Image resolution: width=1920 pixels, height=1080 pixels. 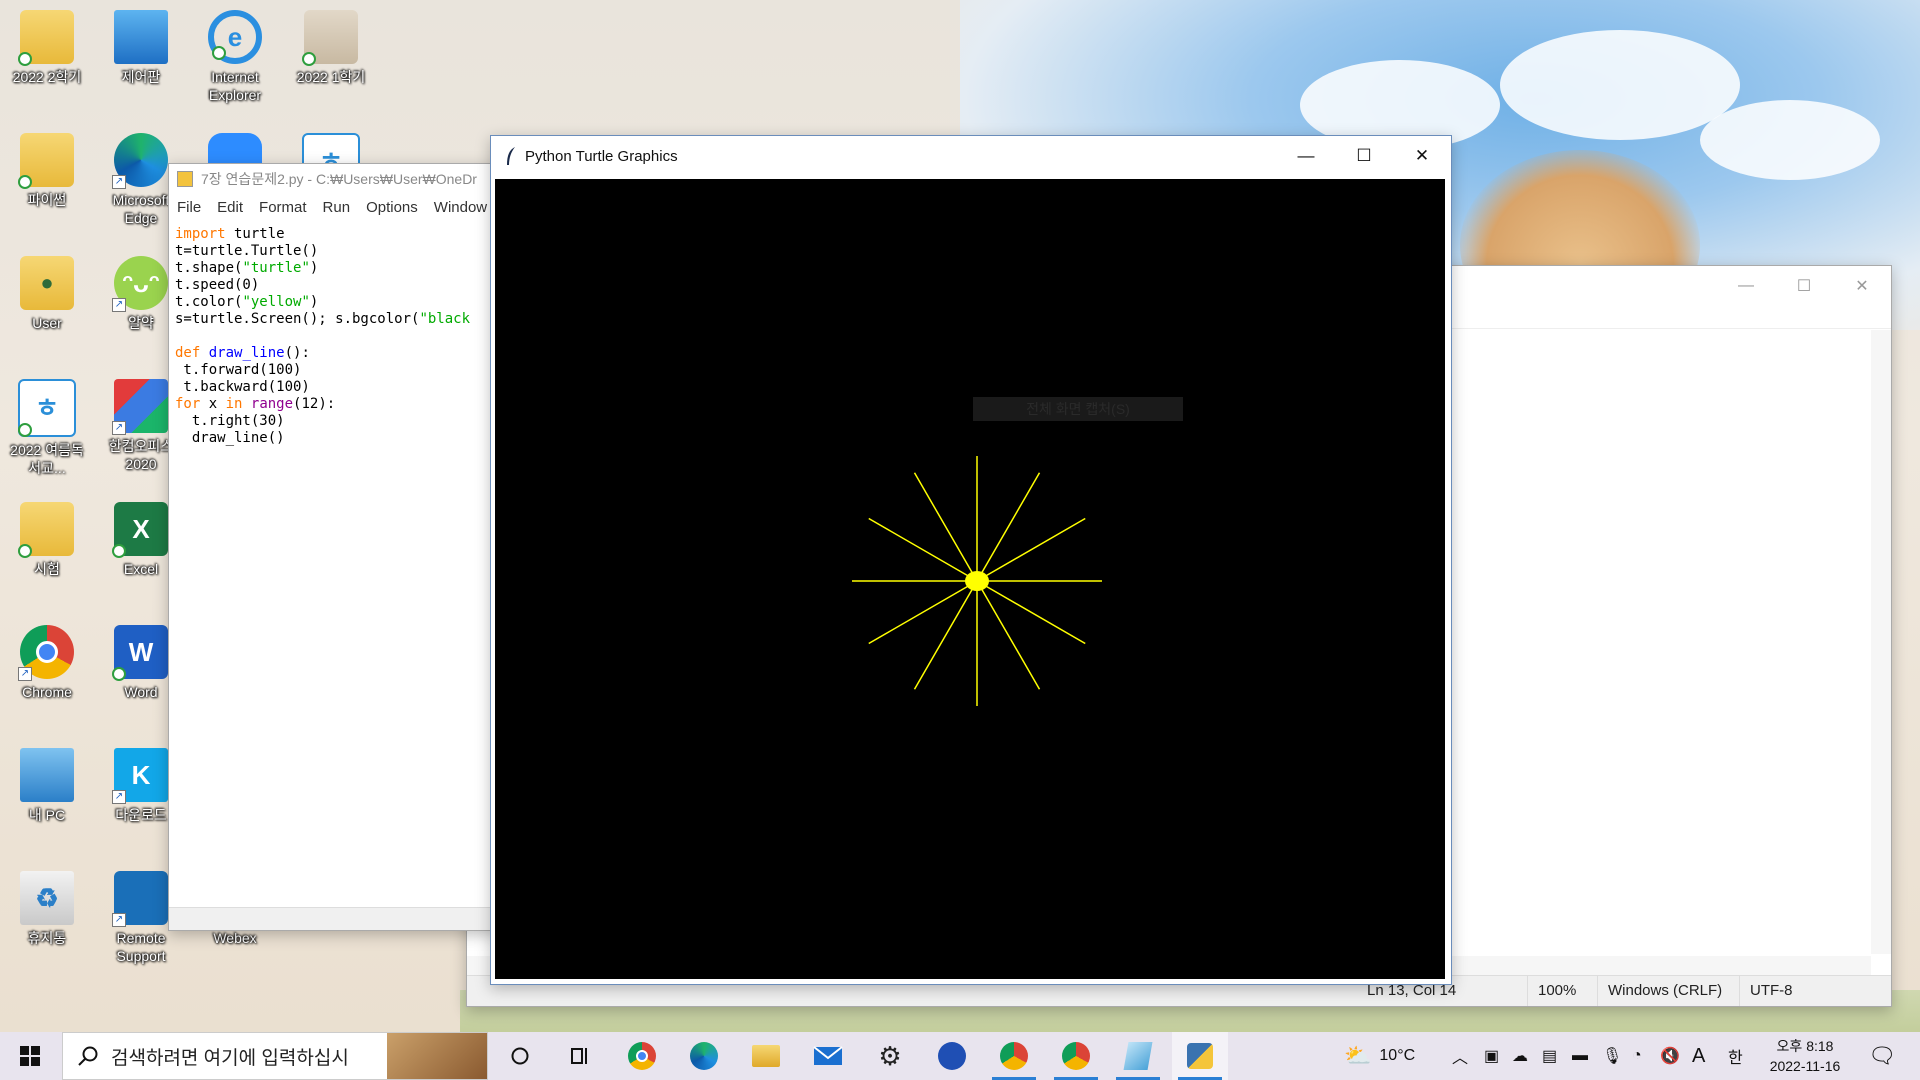 What do you see at coordinates (828, 1056) in the screenshot?
I see `taskbar-mail` at bounding box center [828, 1056].